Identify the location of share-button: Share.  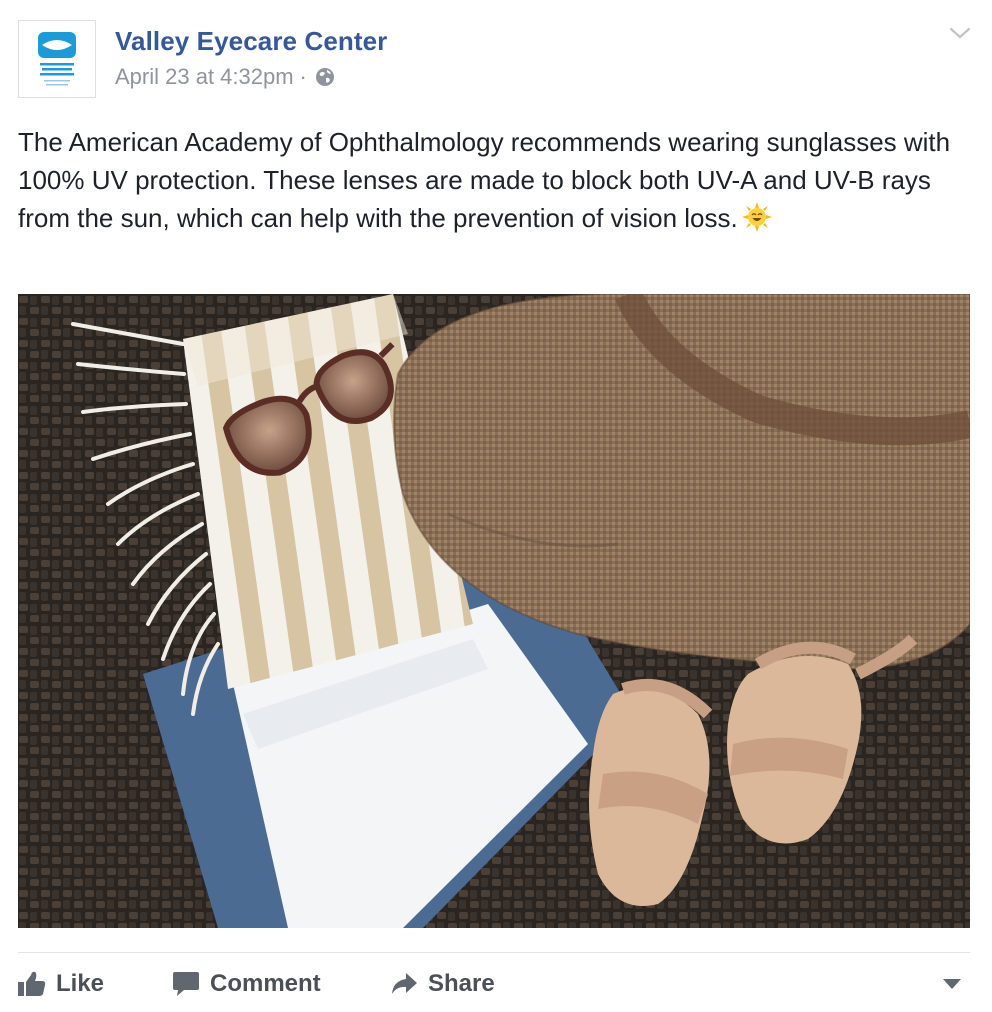
(442, 984).